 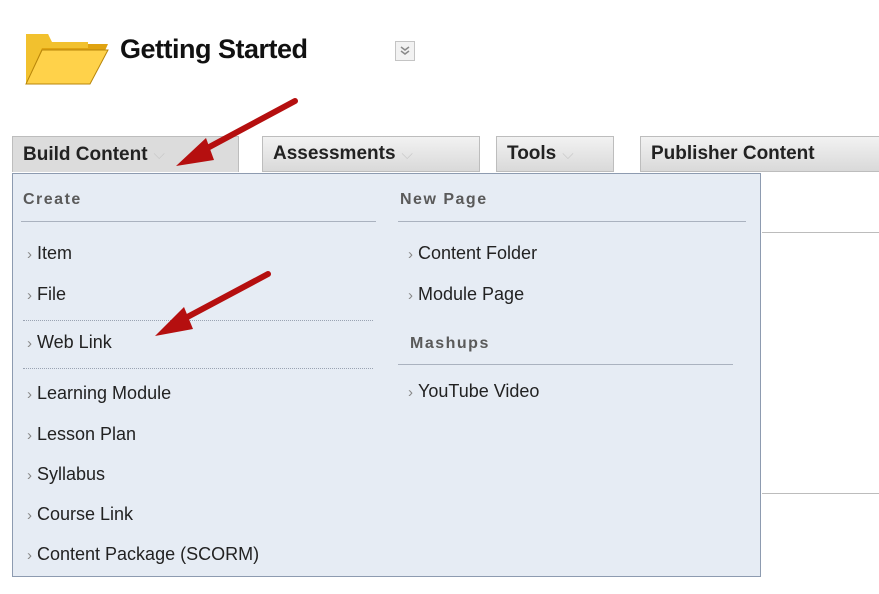 What do you see at coordinates (85, 514) in the screenshot?
I see `menu-item-label: Course Link` at bounding box center [85, 514].